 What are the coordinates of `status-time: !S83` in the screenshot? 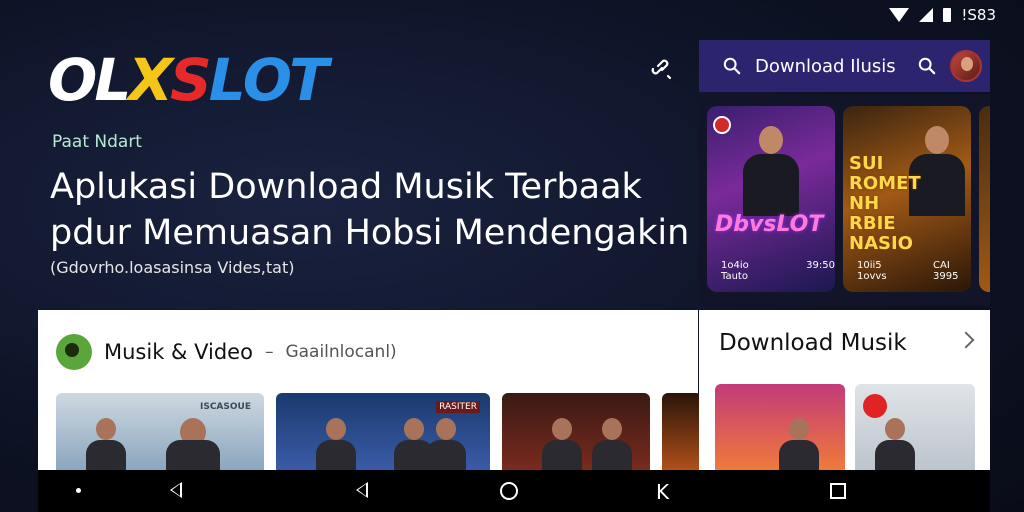 It's located at (978, 15).